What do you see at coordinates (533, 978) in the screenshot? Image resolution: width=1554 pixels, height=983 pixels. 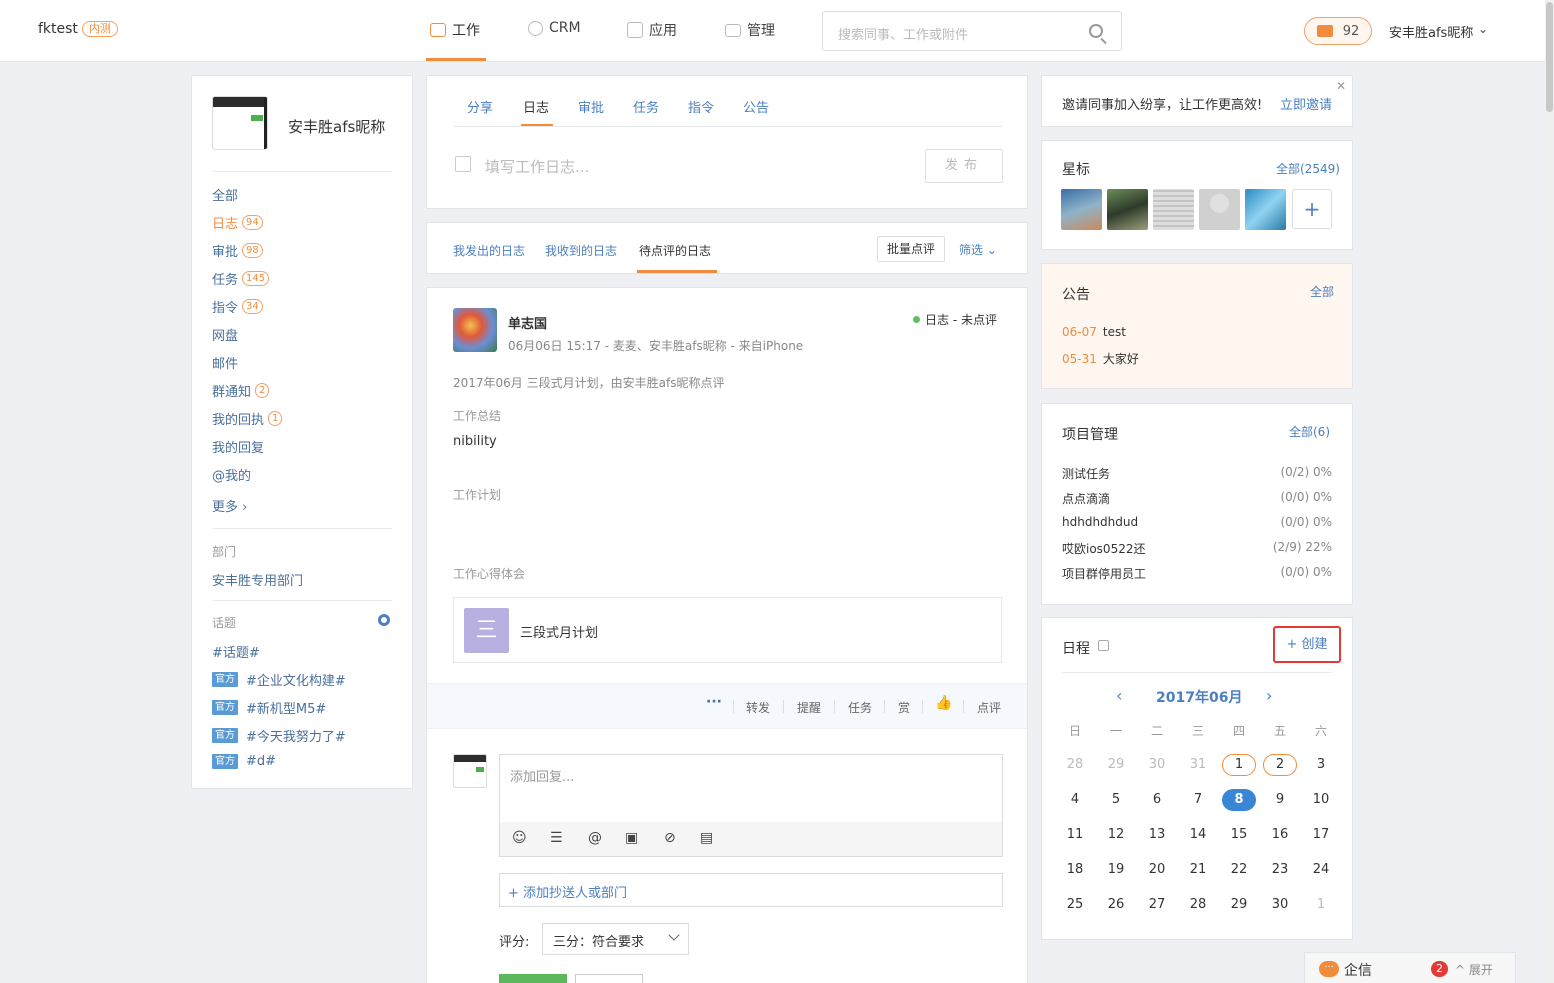 I see `submit-review-button` at bounding box center [533, 978].